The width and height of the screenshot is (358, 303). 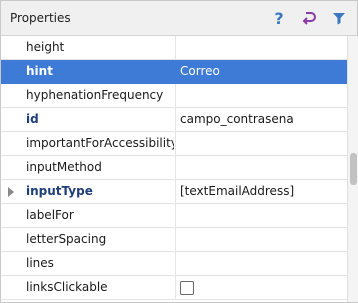 What do you see at coordinates (309, 18) in the screenshot?
I see `restore-default-icon` at bounding box center [309, 18].